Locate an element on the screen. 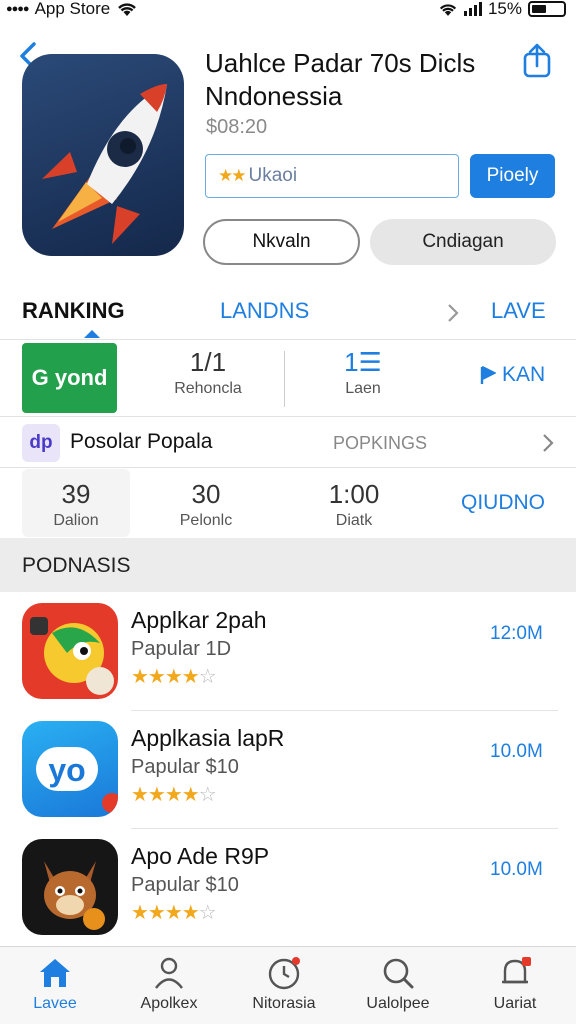  home-icon is located at coordinates (55, 973).